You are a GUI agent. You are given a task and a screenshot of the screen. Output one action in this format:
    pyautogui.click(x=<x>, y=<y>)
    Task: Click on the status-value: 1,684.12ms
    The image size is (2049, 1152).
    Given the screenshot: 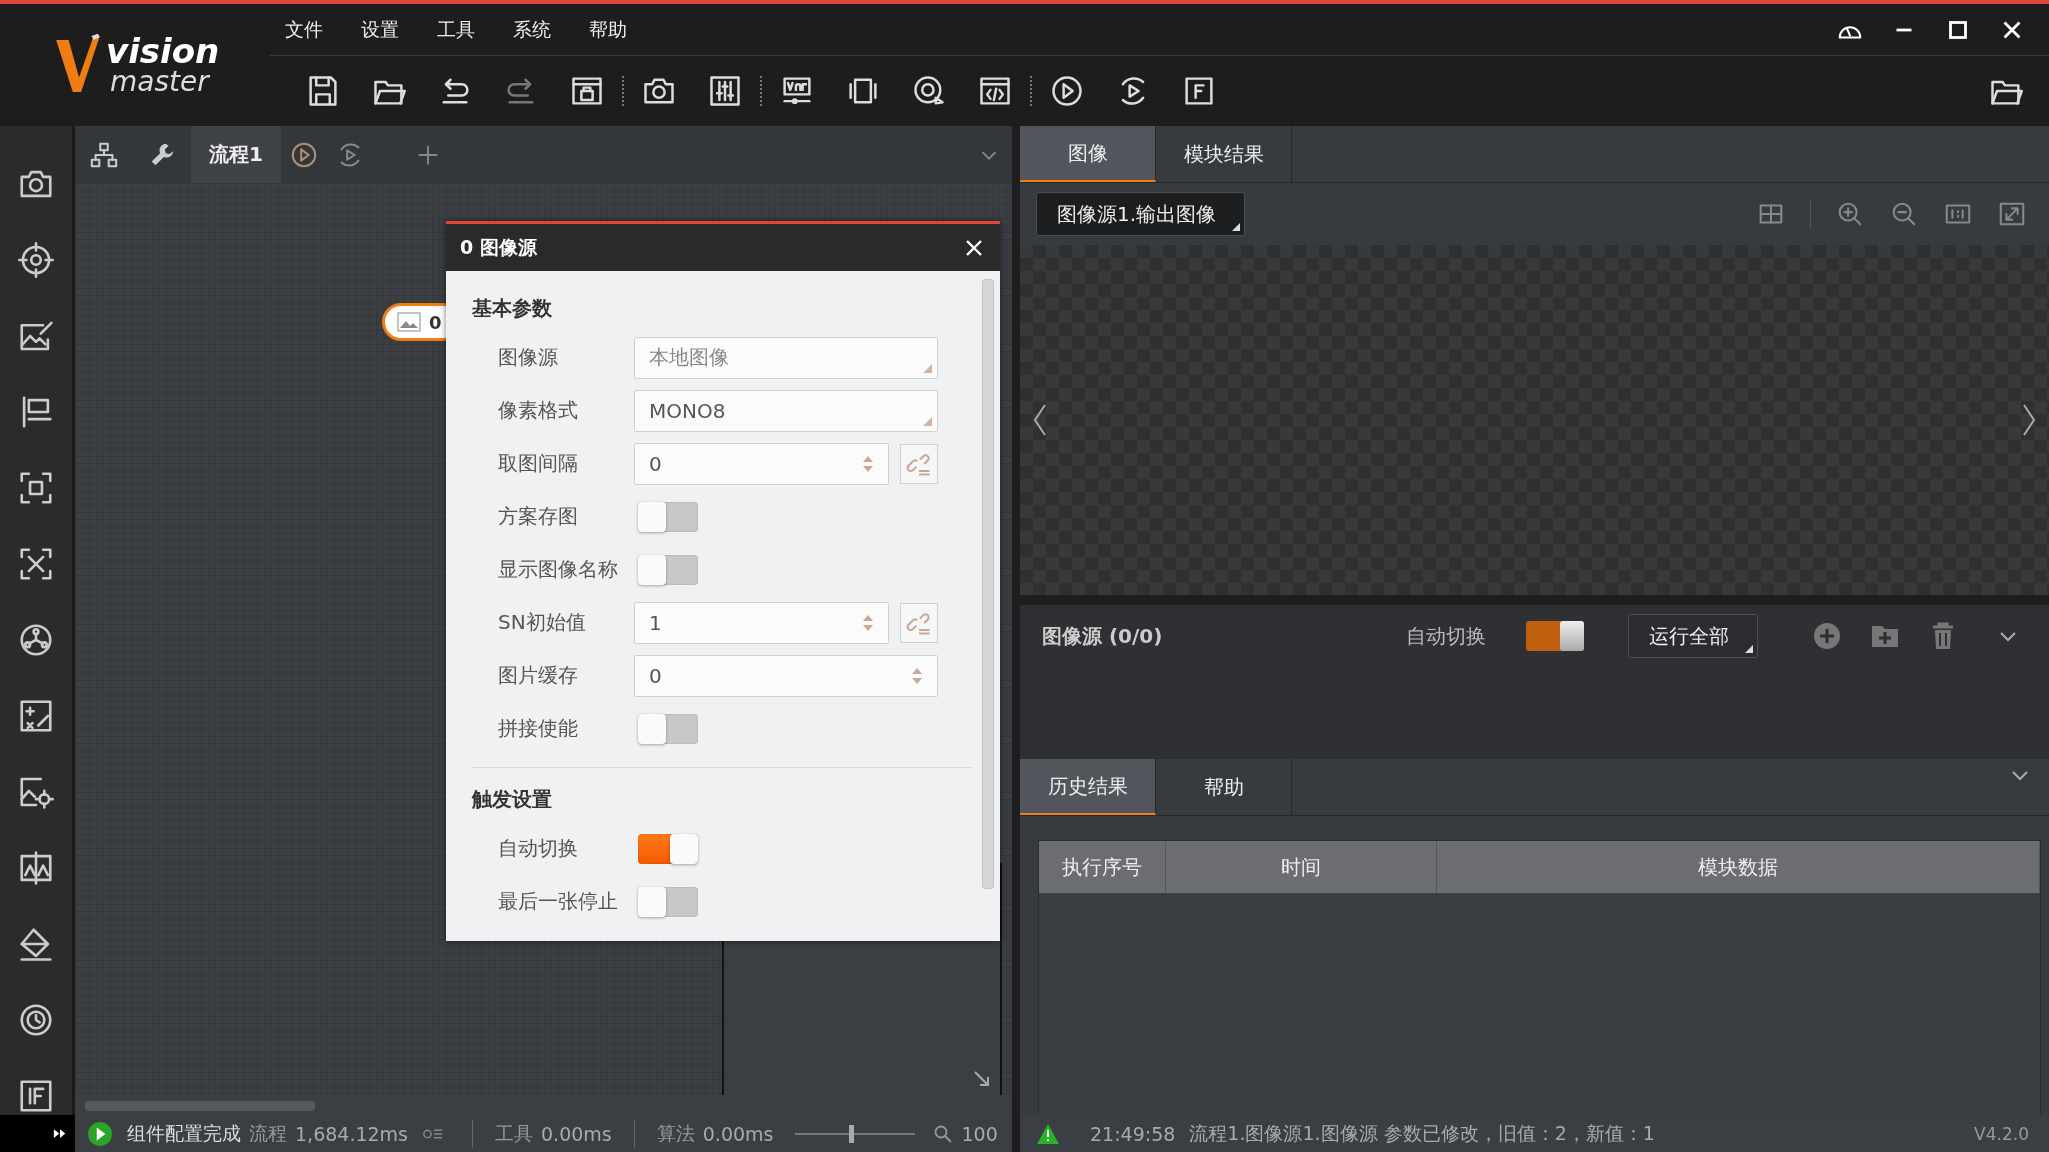 What is the action you would take?
    pyautogui.click(x=352, y=1133)
    